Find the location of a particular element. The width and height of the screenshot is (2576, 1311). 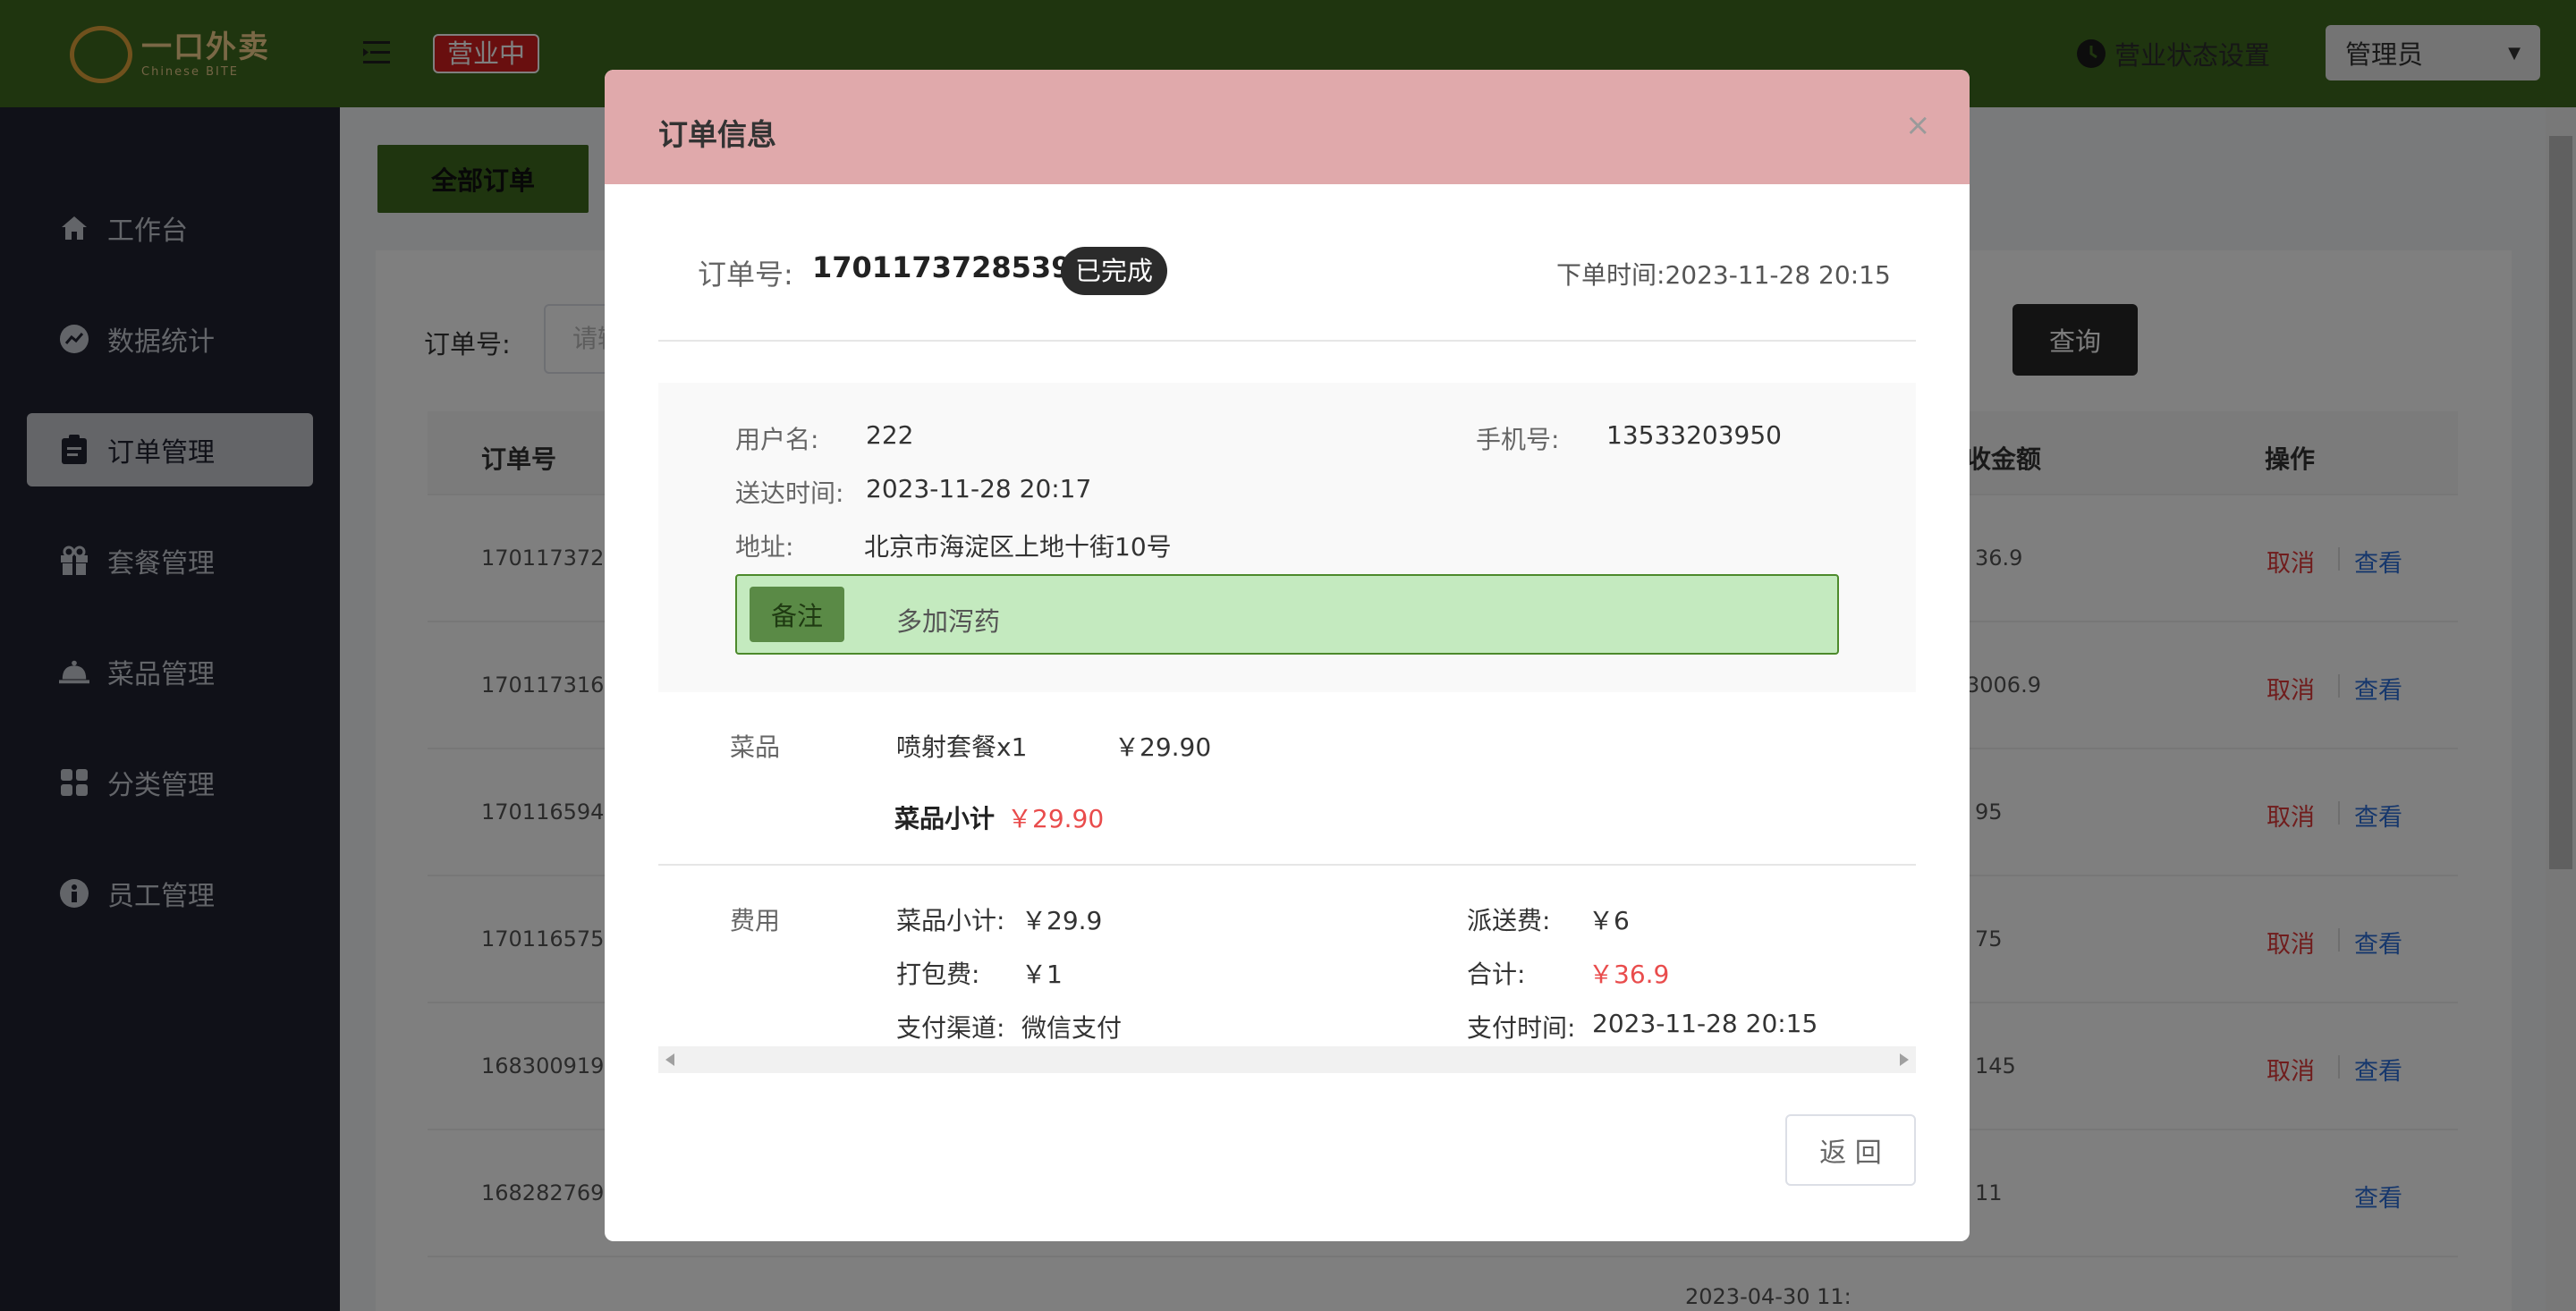

horizontal-scrollbar is located at coordinates (1287, 1059).